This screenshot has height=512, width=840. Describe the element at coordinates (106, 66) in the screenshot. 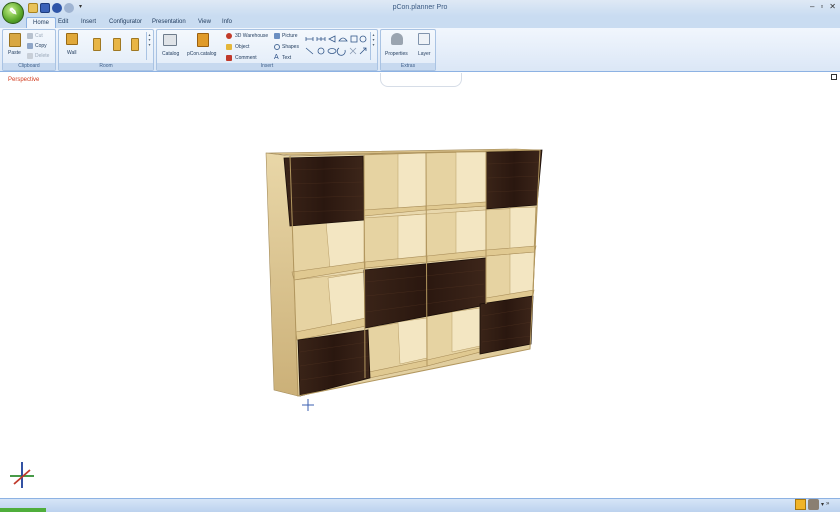

I see `room-group-label: Room` at that location.